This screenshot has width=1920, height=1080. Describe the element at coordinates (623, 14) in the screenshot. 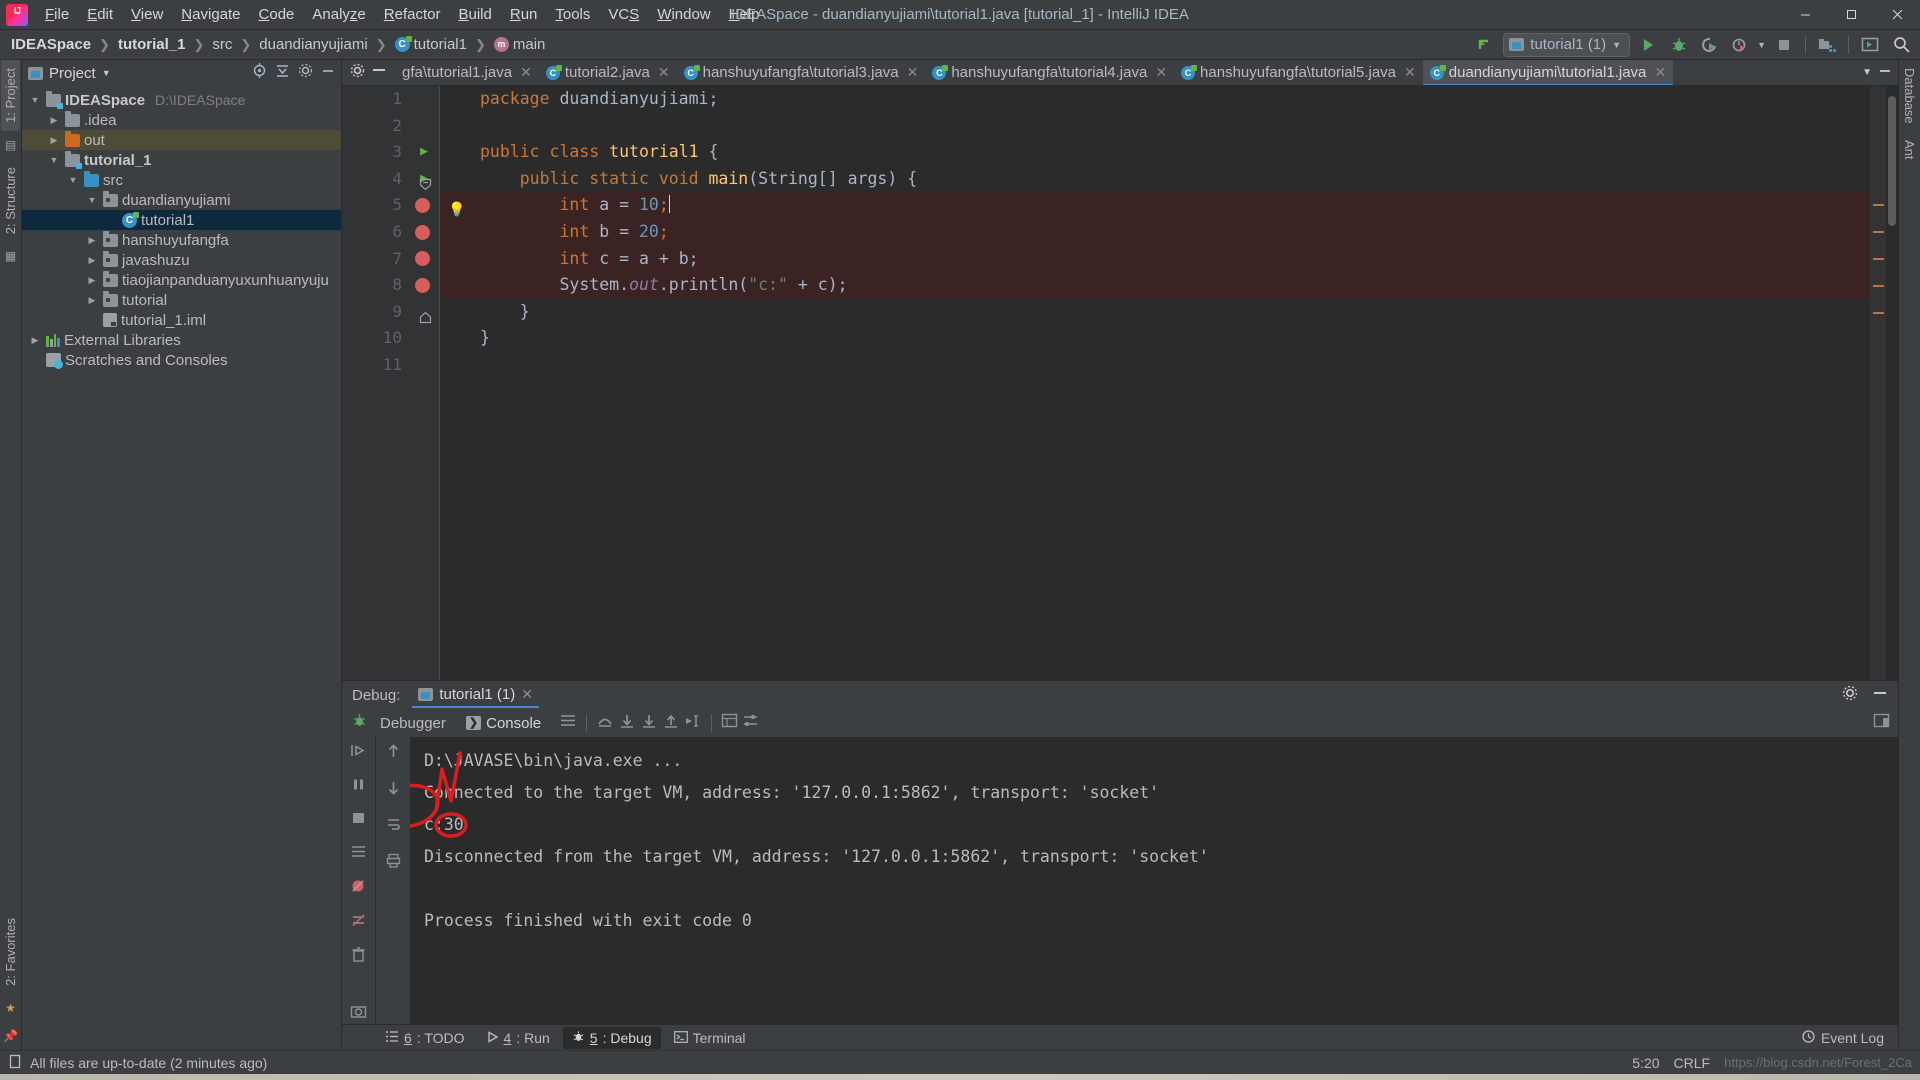

I see `menu-vcs: VCS` at that location.